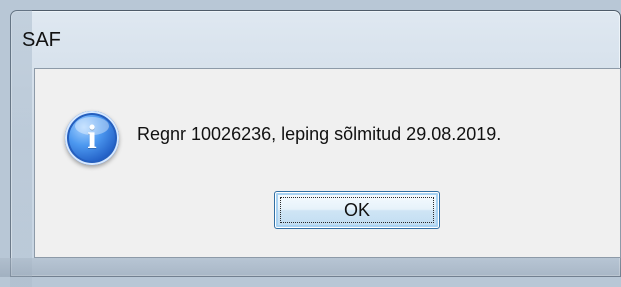  I want to click on ok-button: OK, so click(357, 210).